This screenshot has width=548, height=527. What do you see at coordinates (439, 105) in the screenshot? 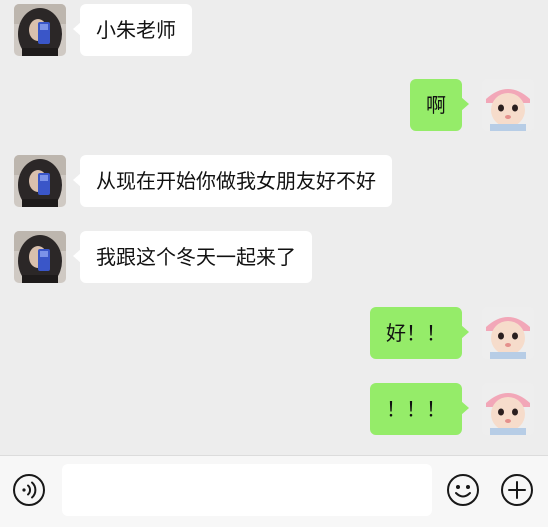
I see `message-bubble: 啊` at bounding box center [439, 105].